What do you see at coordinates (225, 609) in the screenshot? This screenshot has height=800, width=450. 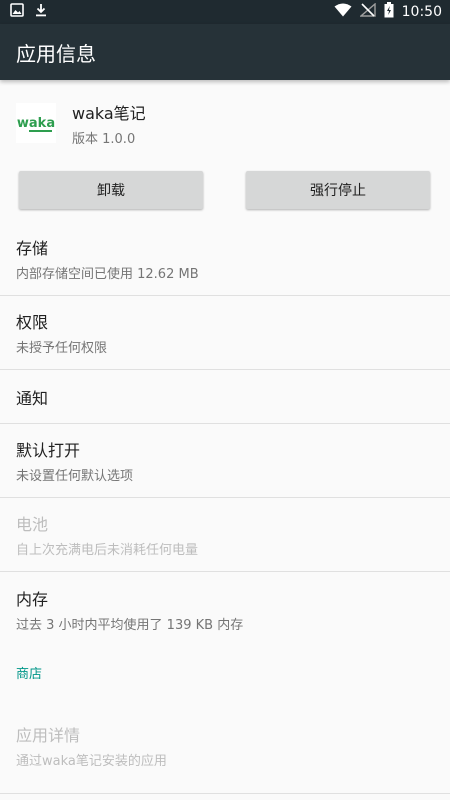 I see `memory-item: 内存 过去 3 小时内平均使用了 139 KB 内存` at bounding box center [225, 609].